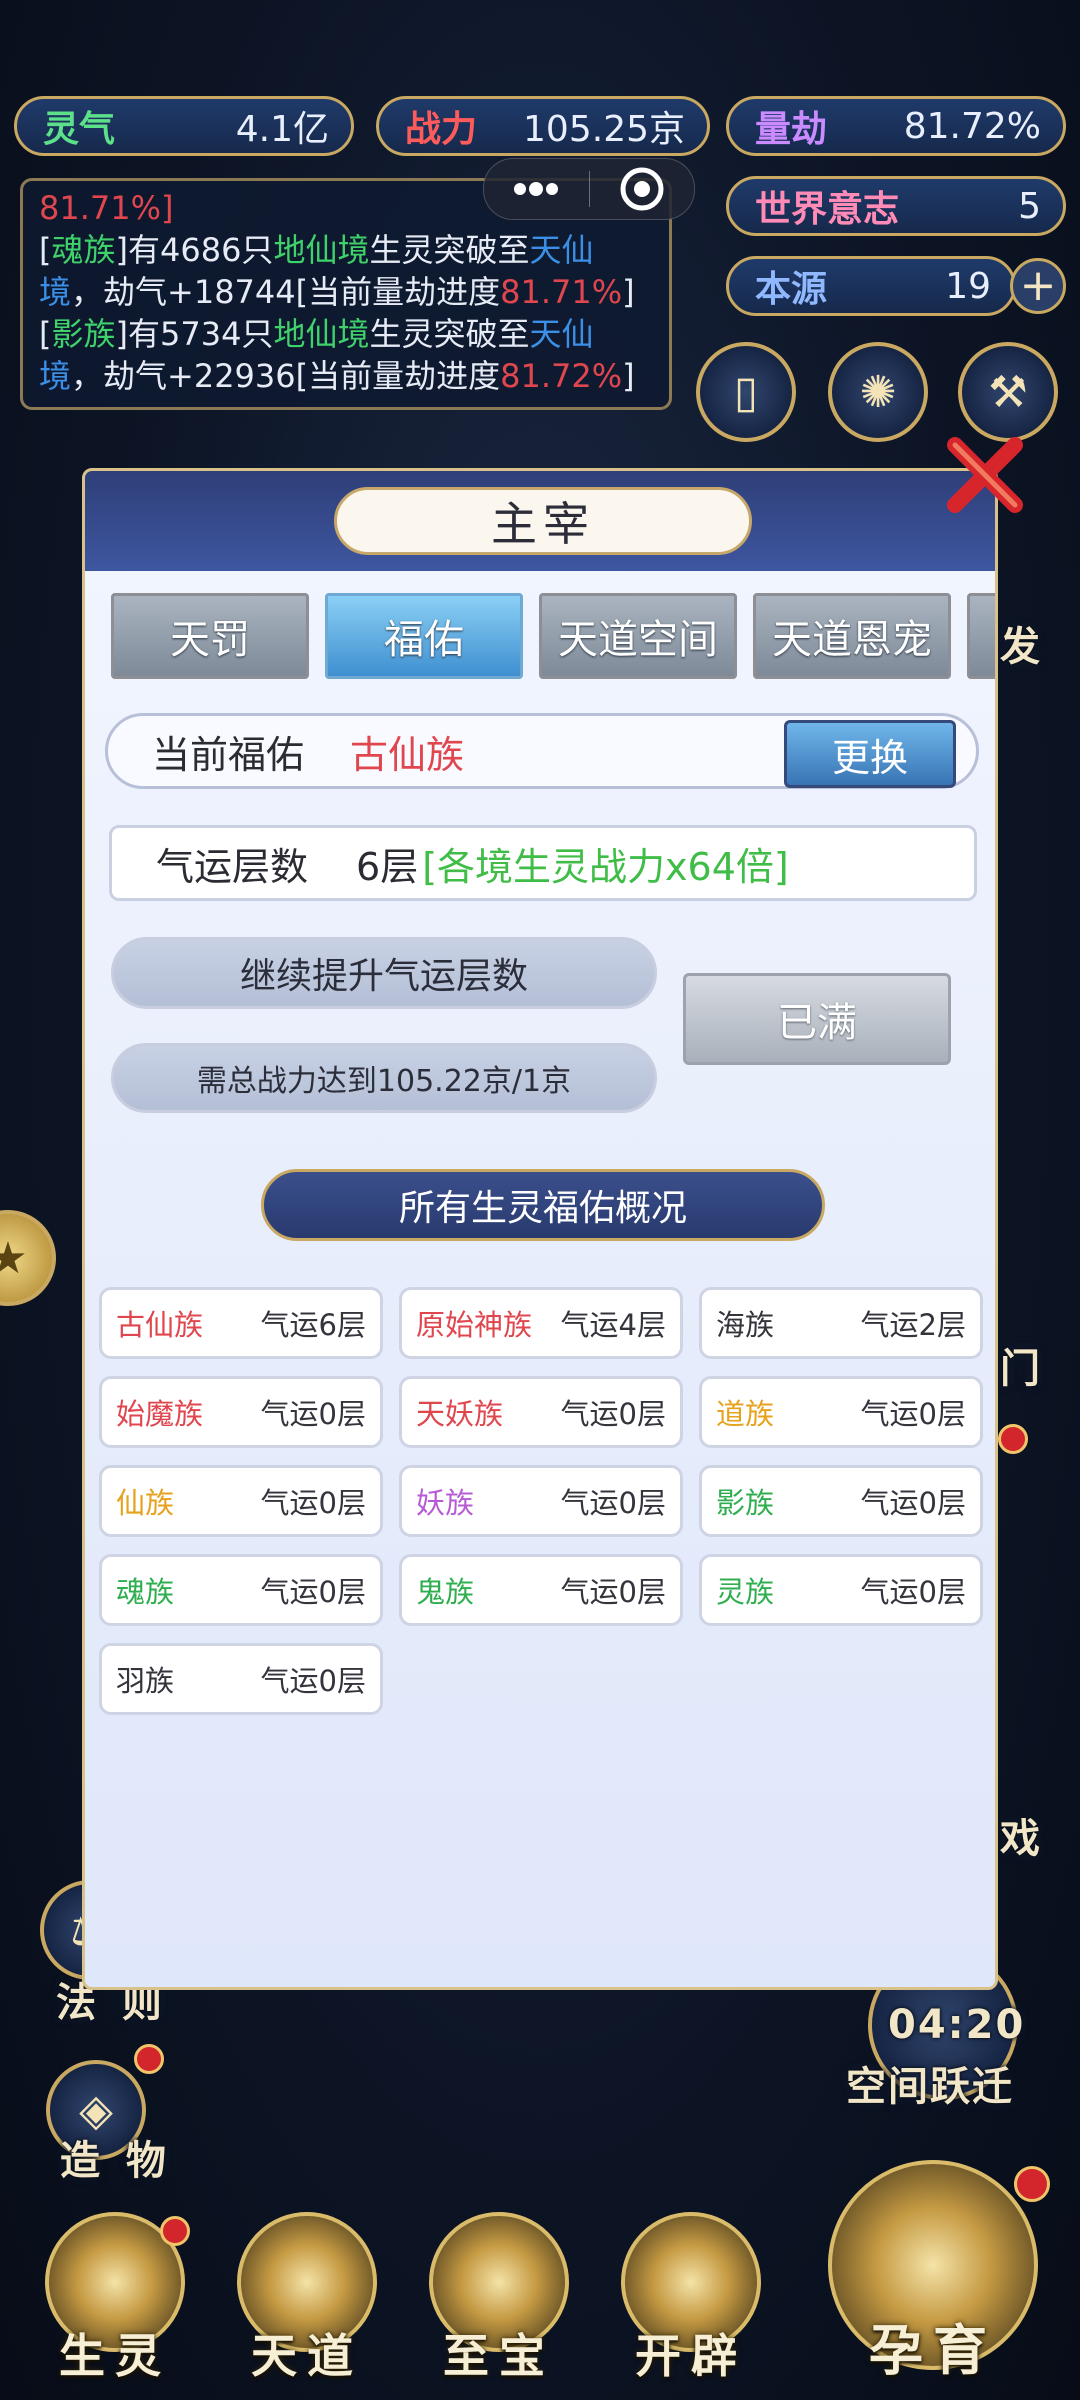 The height and width of the screenshot is (2400, 1080). What do you see at coordinates (841, 1412) in the screenshot?
I see `race-blessing-item: 道族 气运0层` at bounding box center [841, 1412].